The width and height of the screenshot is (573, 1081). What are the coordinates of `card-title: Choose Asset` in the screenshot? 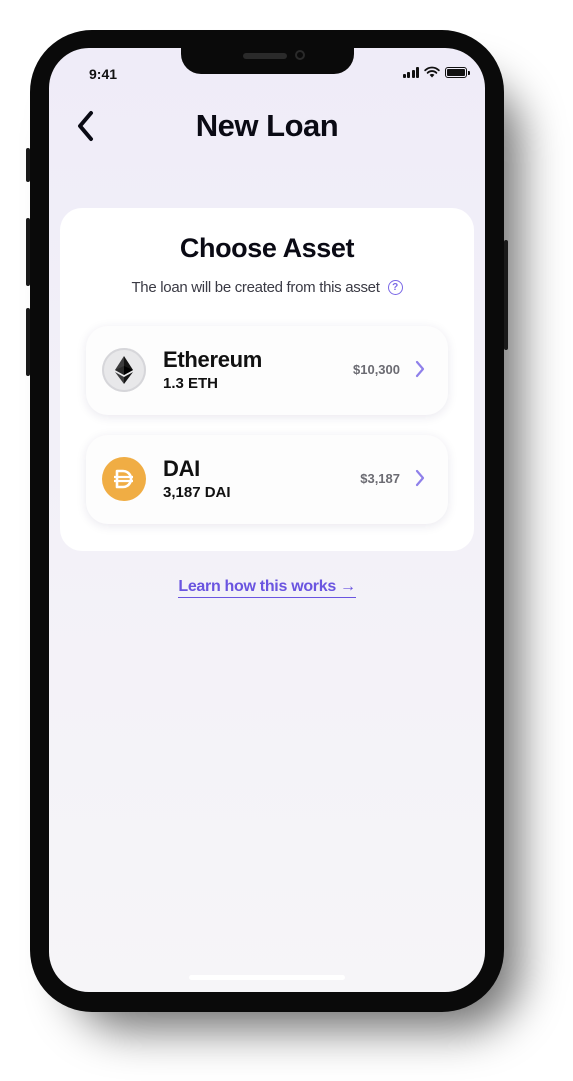 It's located at (267, 248).